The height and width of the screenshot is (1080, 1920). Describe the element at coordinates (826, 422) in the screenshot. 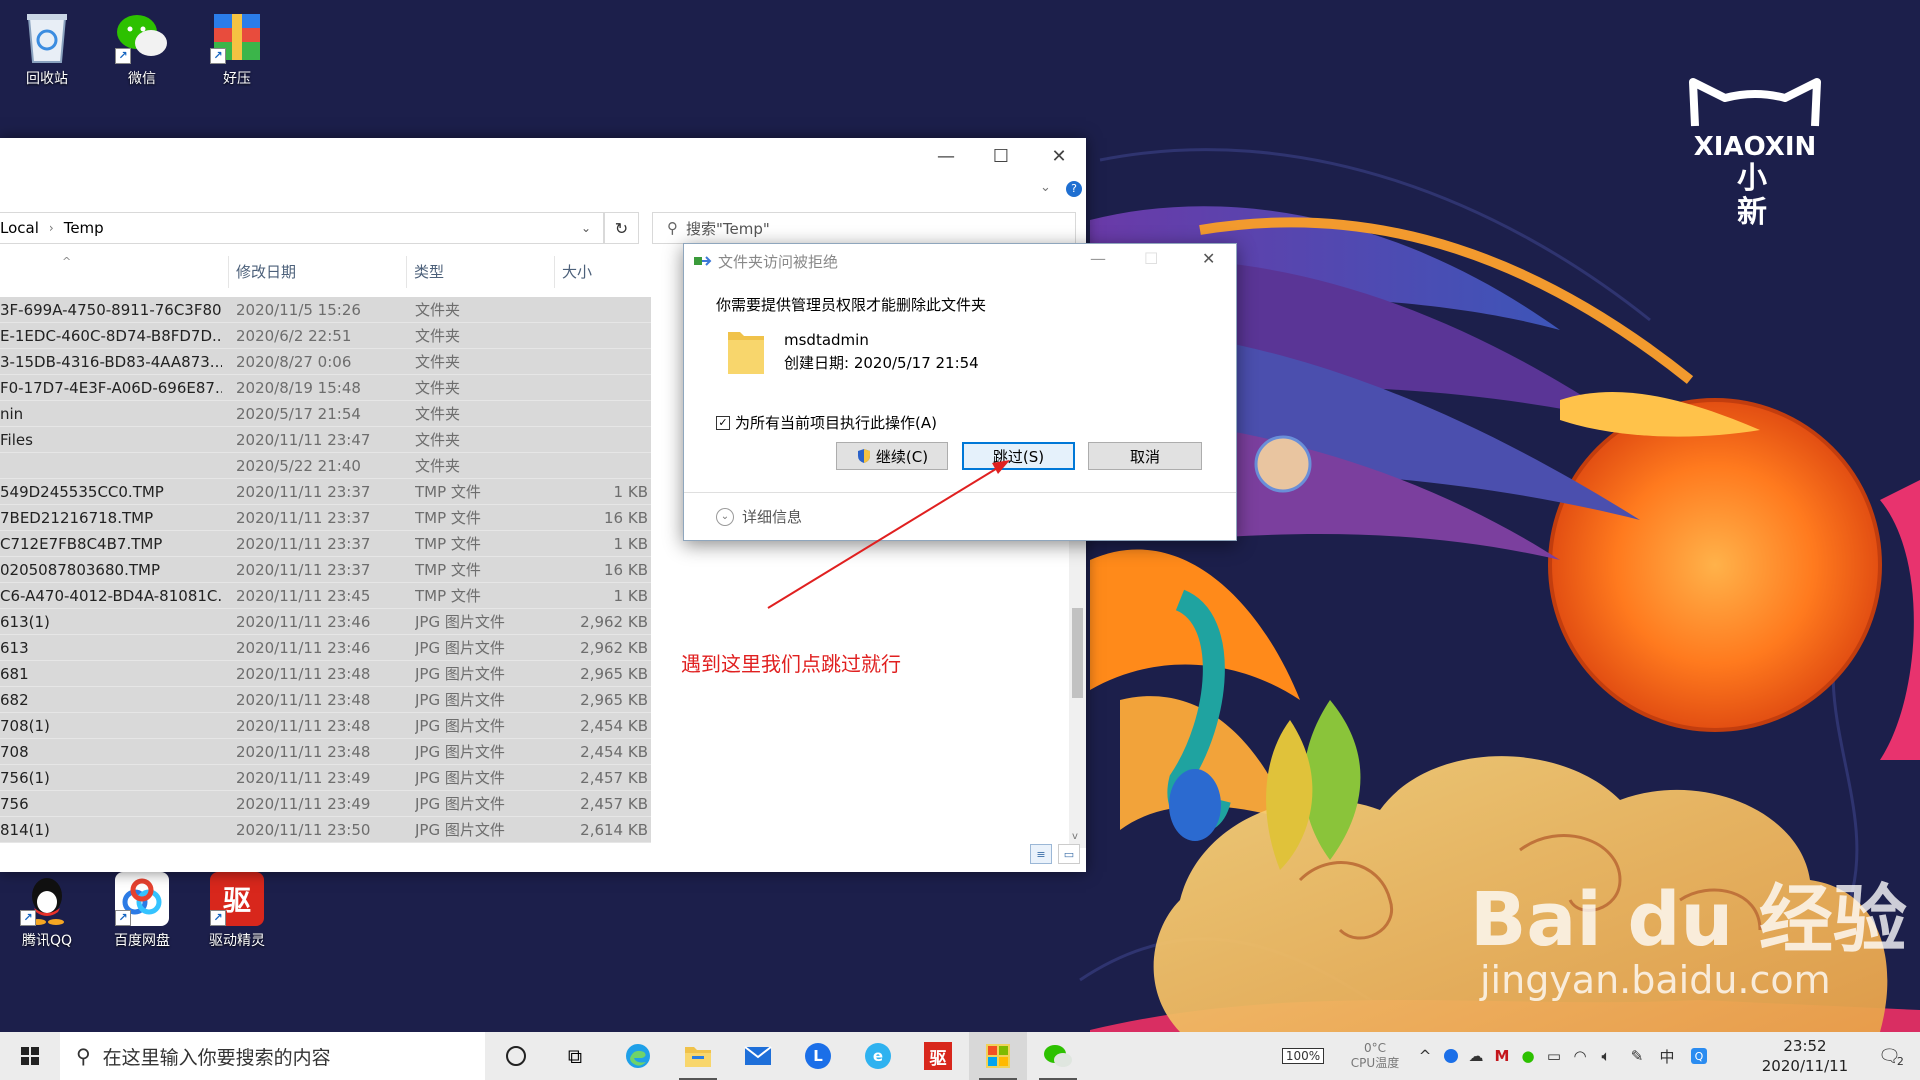

I see `apply-to-all-checkbox: ✓ 为所有当前项目执行此操作(A)` at that location.